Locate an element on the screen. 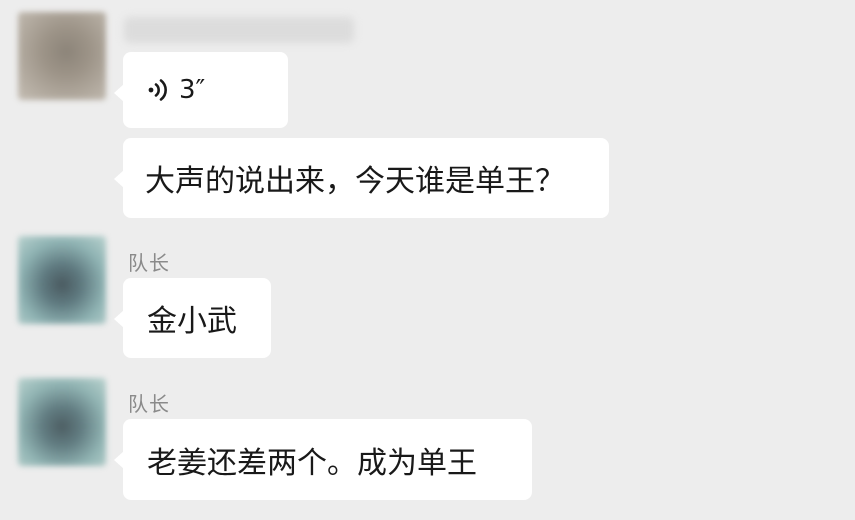 Image resolution: width=855 pixels, height=520 pixels. message-text: 老姜还差两个。成为单王 is located at coordinates (312, 463).